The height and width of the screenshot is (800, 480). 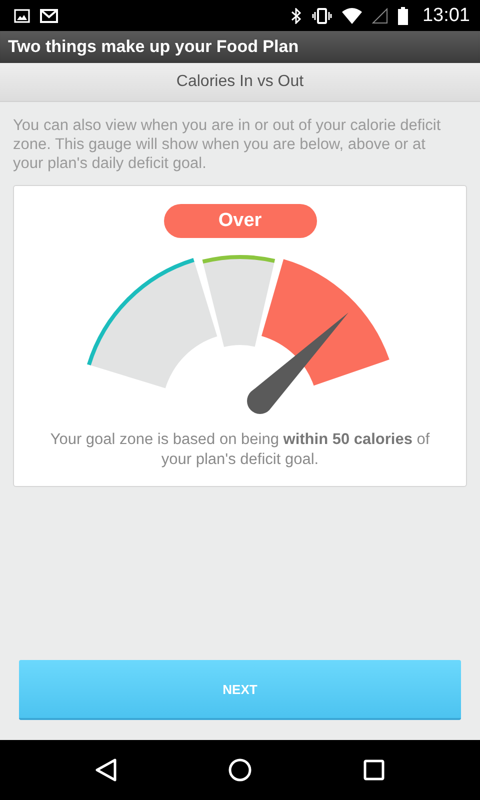 I want to click on mail-icon, so click(x=49, y=15).